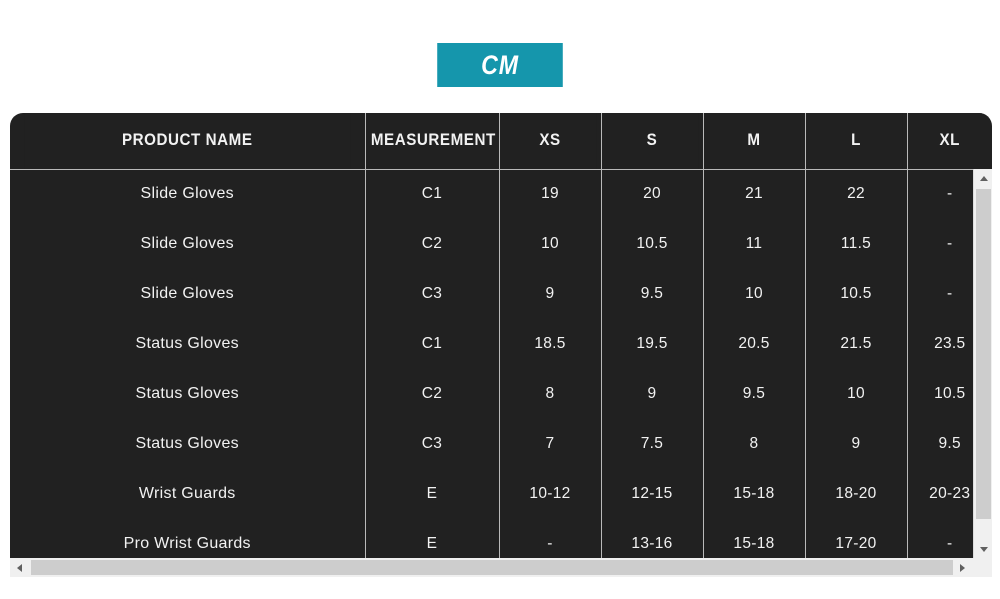  Describe the element at coordinates (754, 141) in the screenshot. I see `column-header-m: M` at that location.